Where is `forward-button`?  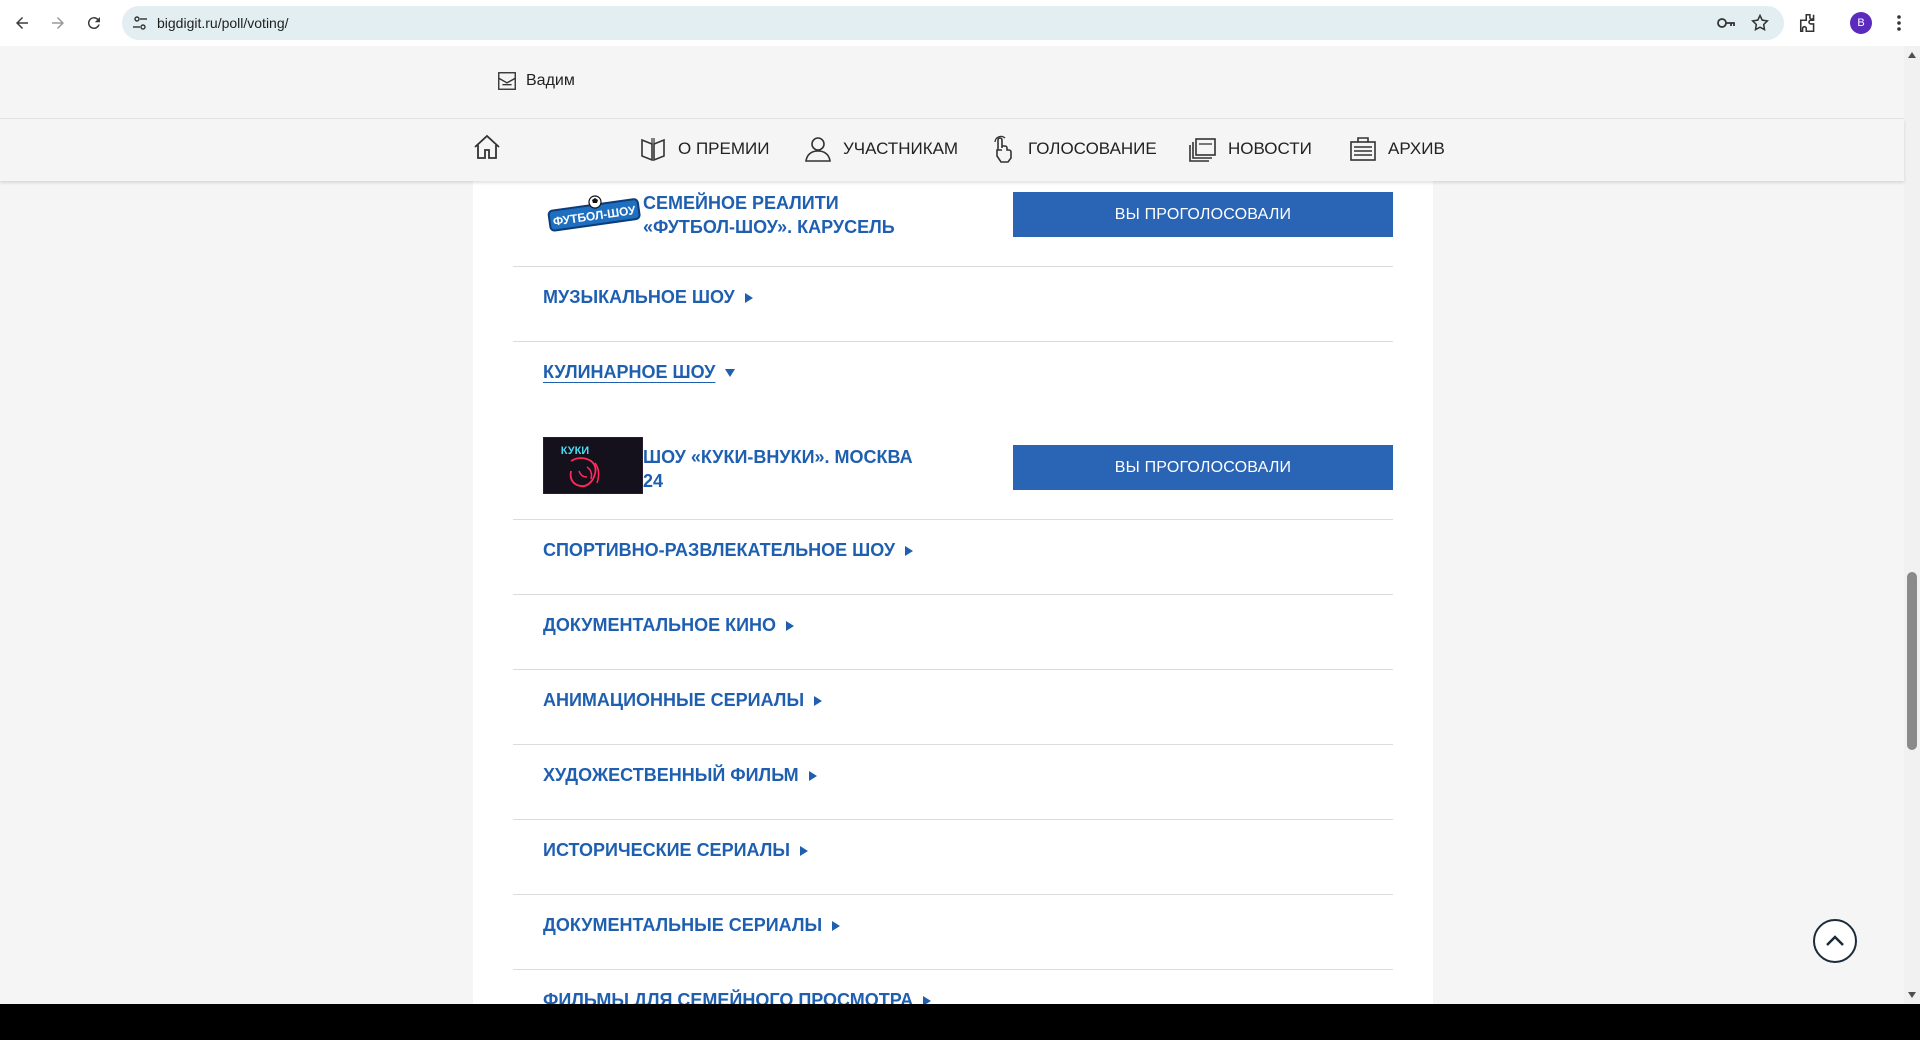
forward-button is located at coordinates (58, 23).